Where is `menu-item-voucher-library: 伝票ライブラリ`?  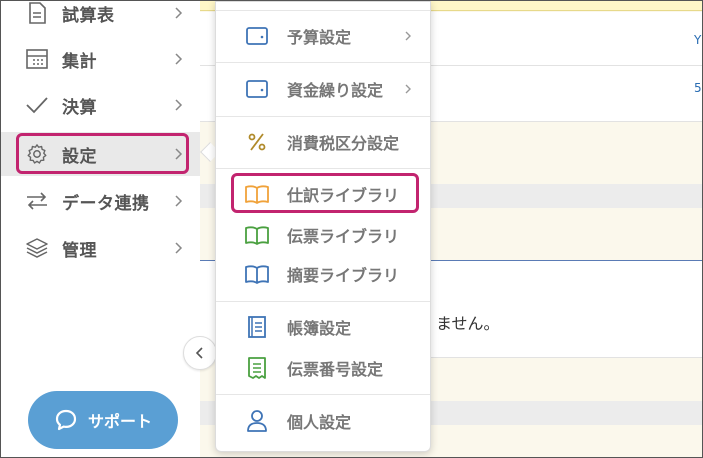 menu-item-voucher-library: 伝票ライブラリ is located at coordinates (323, 235).